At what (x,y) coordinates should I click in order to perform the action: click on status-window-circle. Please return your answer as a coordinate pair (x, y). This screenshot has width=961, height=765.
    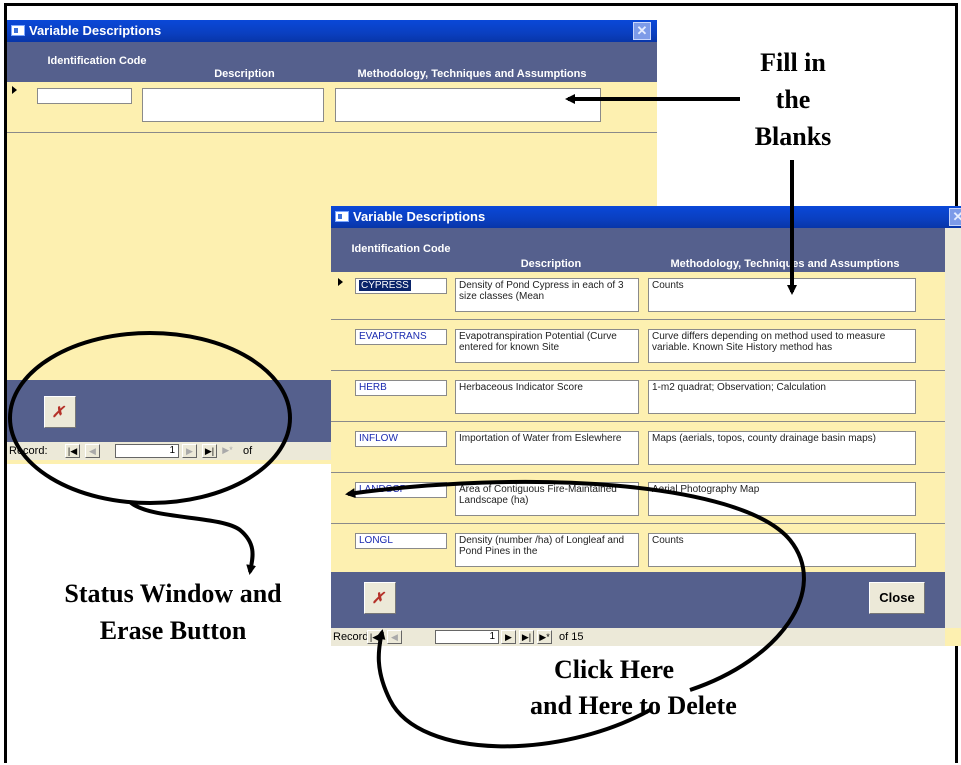
    Looking at the image, I should click on (150, 418).